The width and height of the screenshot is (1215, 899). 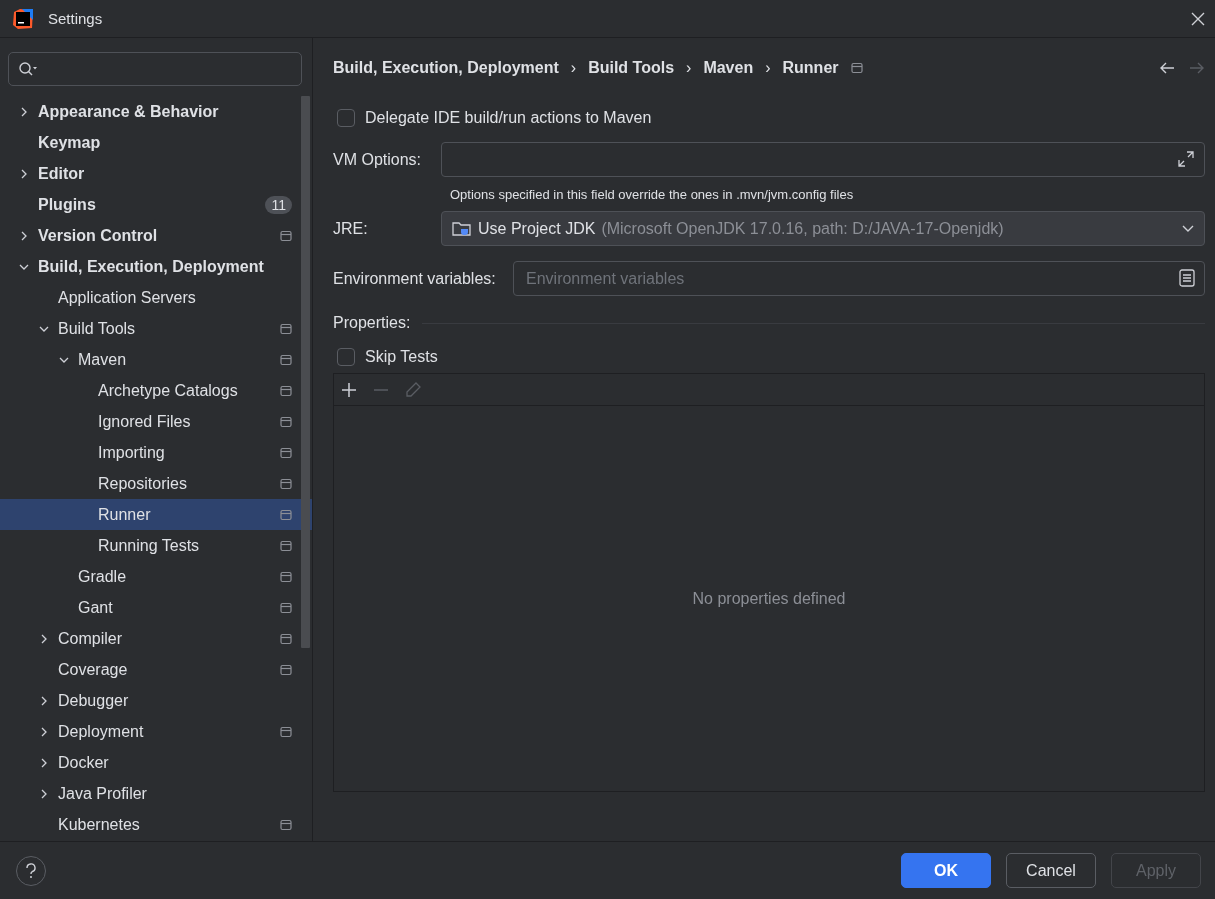 What do you see at coordinates (156, 514) in the screenshot?
I see `tree-item: Runner` at bounding box center [156, 514].